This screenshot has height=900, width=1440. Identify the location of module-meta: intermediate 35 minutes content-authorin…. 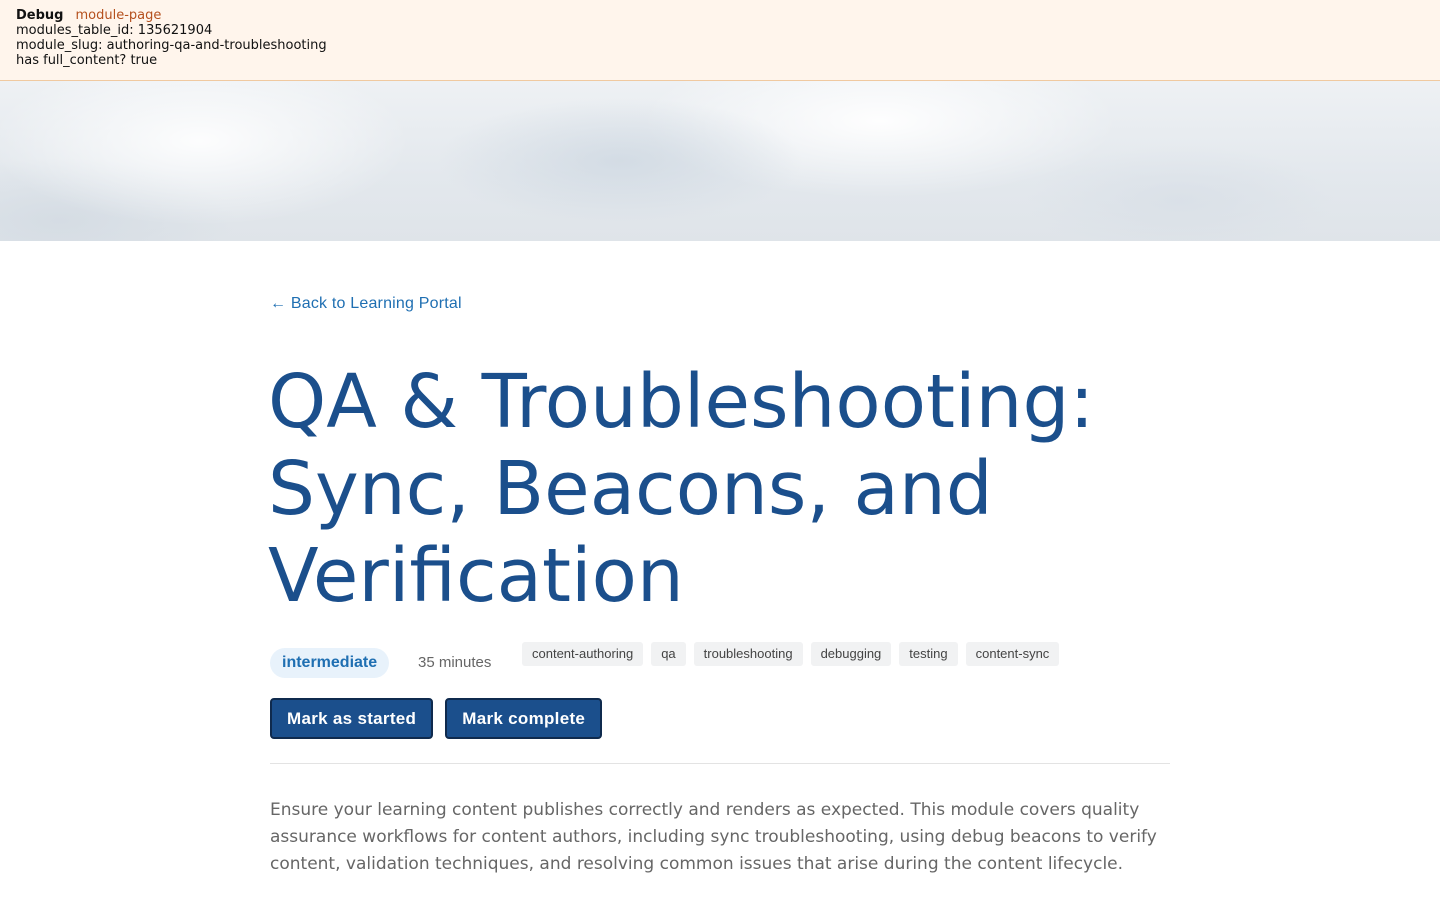
(720, 660).